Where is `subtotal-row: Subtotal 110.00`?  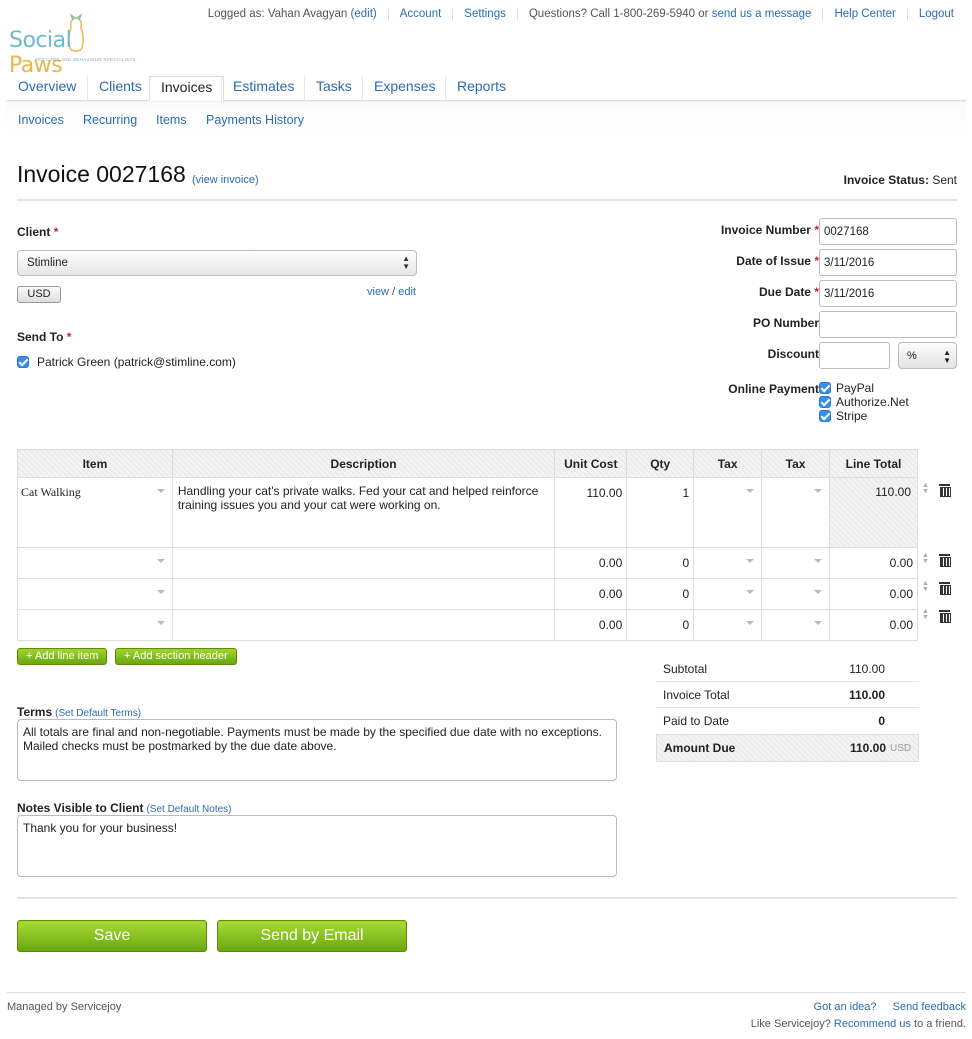
subtotal-row: Subtotal 110.00 is located at coordinates (787, 669).